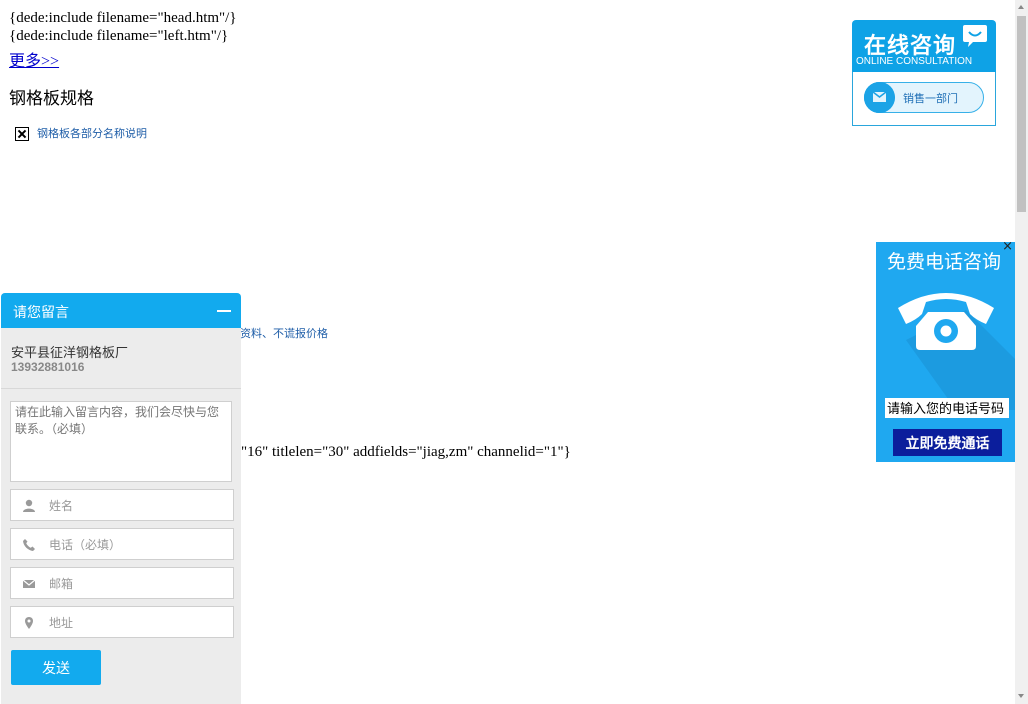 The image size is (1028, 704). Describe the element at coordinates (51, 98) in the screenshot. I see `page-title: 钢格板规格` at that location.